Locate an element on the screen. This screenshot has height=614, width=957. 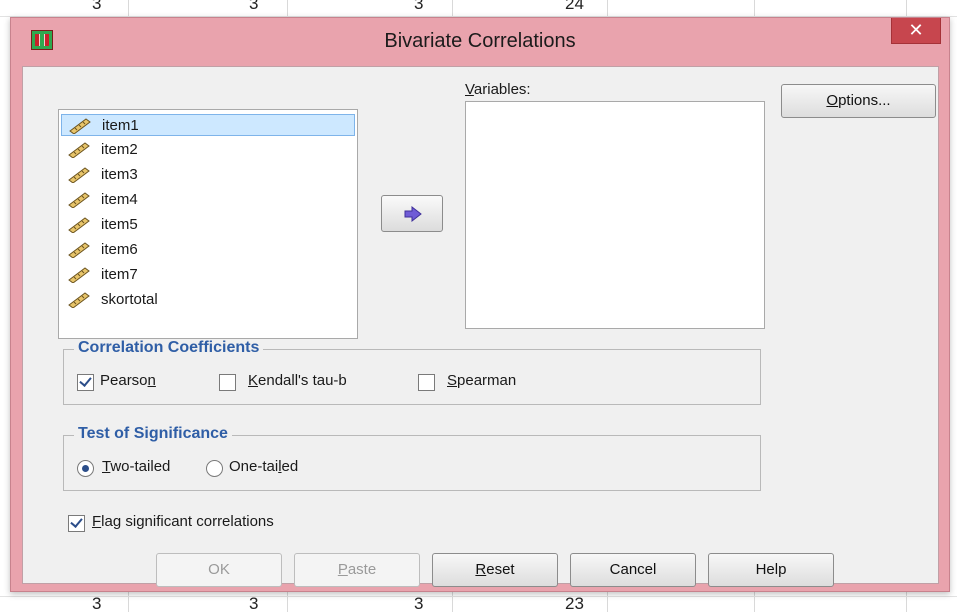
group-title: Test of Significance is located at coordinates (153, 434).